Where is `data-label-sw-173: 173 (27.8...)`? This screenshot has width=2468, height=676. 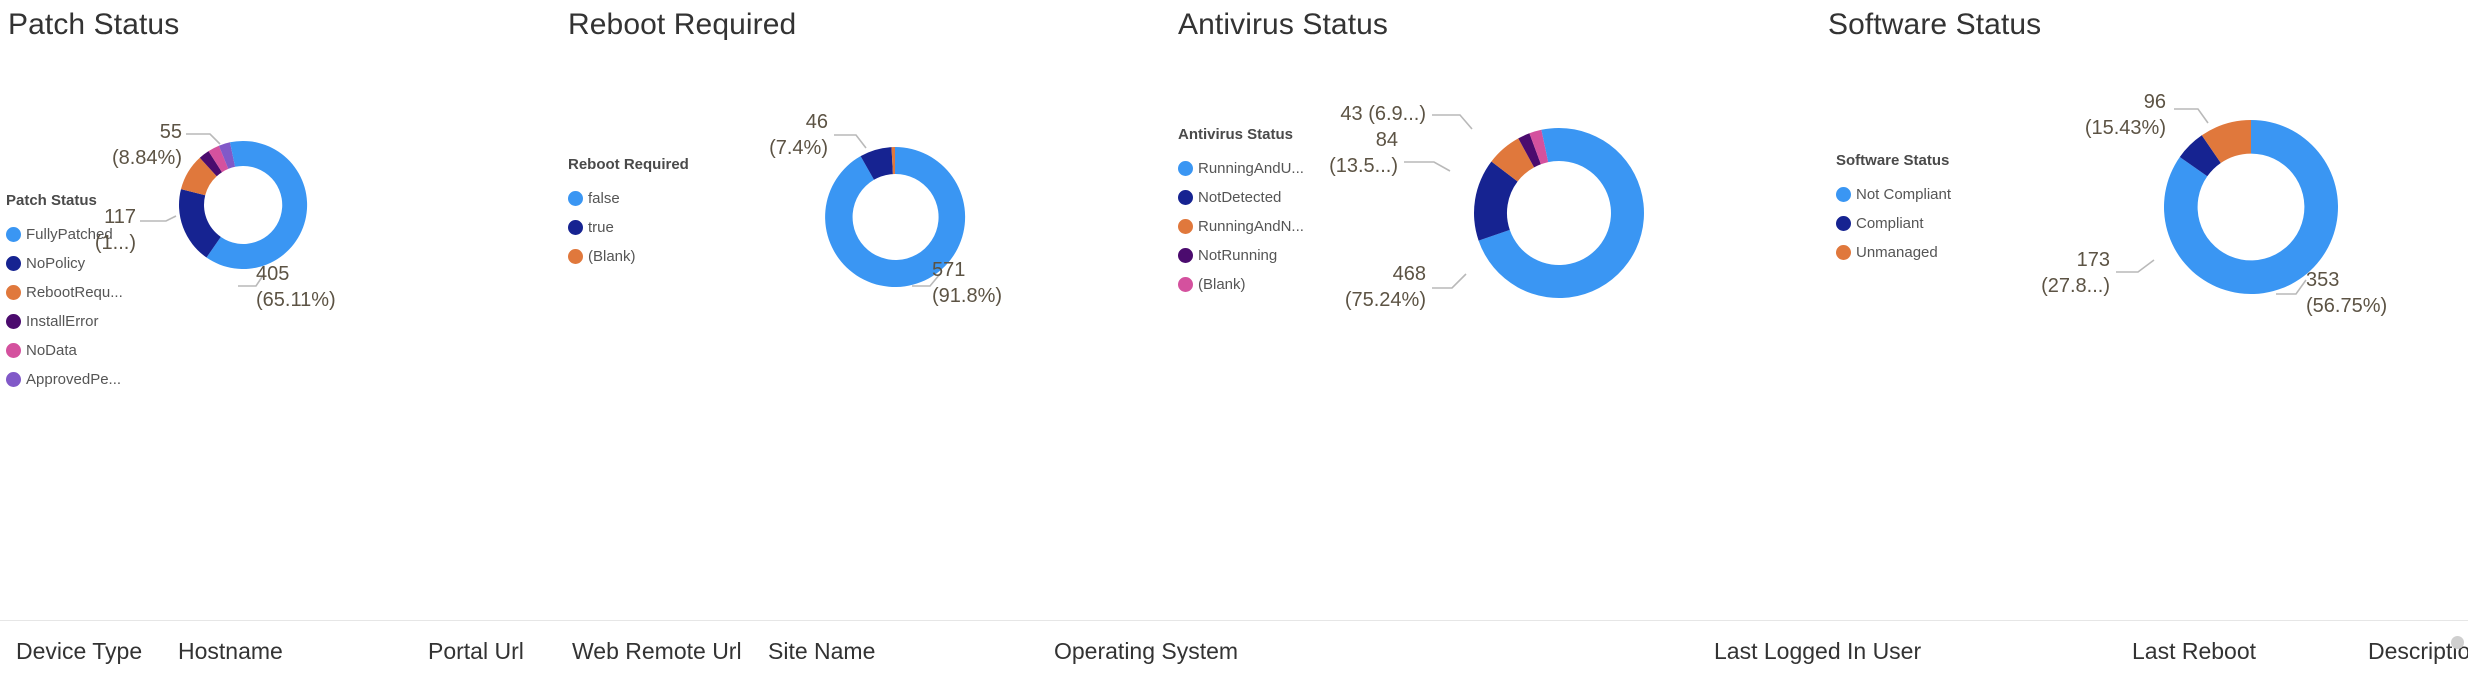 data-label-sw-173: 173 (27.8...) is located at coordinates (2055, 273).